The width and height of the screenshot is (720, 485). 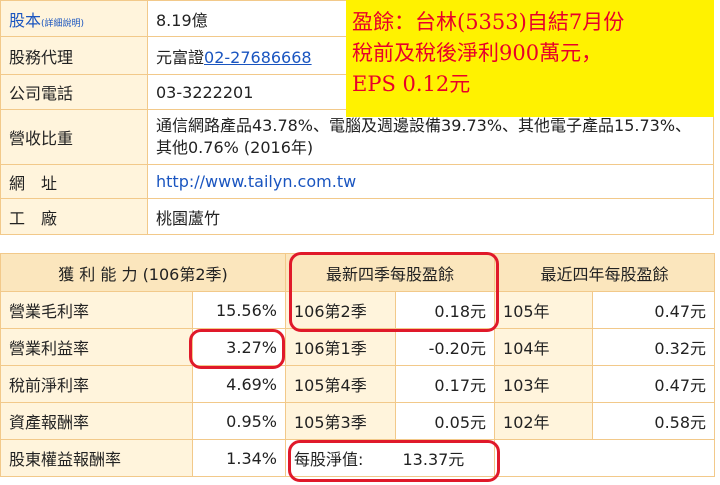 What do you see at coordinates (340, 384) in the screenshot?
I see `quarter-label: 105第4季` at bounding box center [340, 384].